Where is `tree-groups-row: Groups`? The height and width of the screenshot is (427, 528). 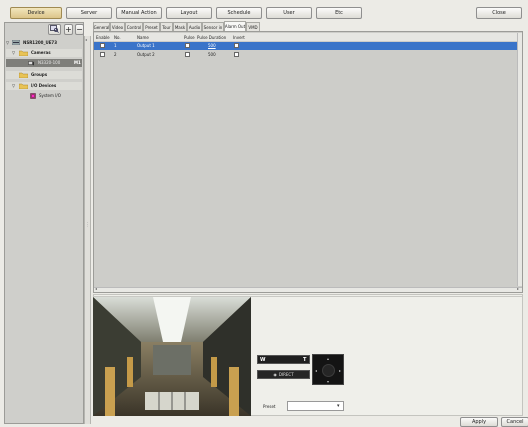
tree-groups-row: Groups is located at coordinates (44, 75).